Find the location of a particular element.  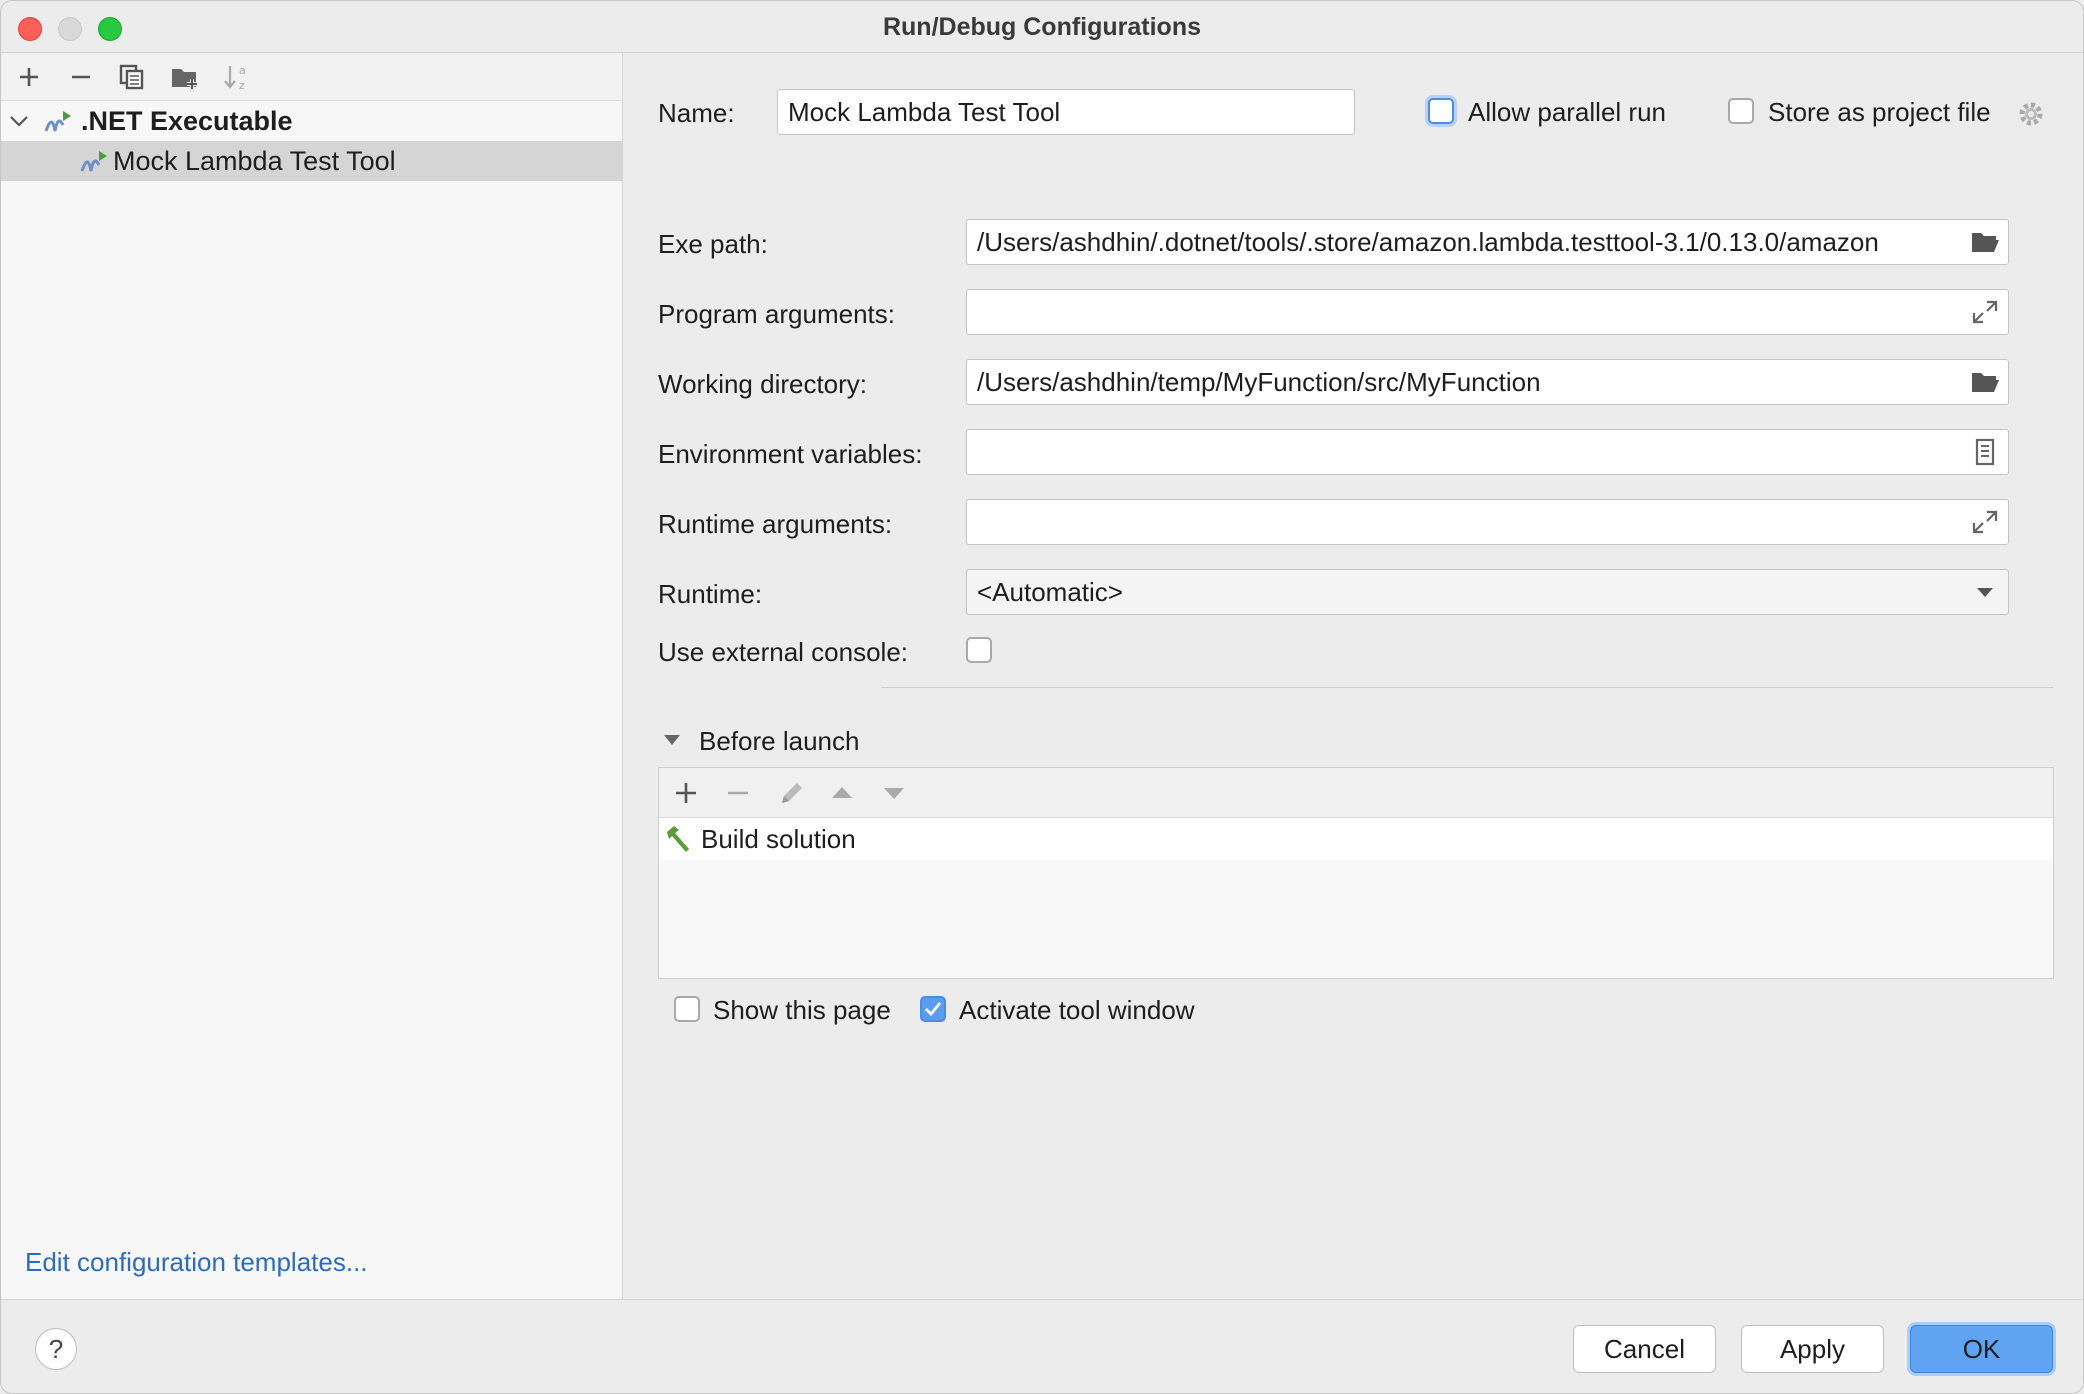

store-as-project-file-label: Store as project file is located at coordinates (1879, 112).